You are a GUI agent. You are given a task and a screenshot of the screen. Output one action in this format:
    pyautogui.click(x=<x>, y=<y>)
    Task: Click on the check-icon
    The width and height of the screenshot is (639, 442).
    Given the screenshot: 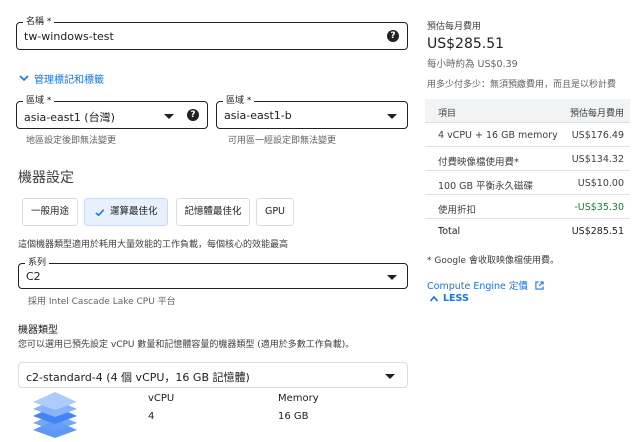 What is the action you would take?
    pyautogui.click(x=100, y=213)
    